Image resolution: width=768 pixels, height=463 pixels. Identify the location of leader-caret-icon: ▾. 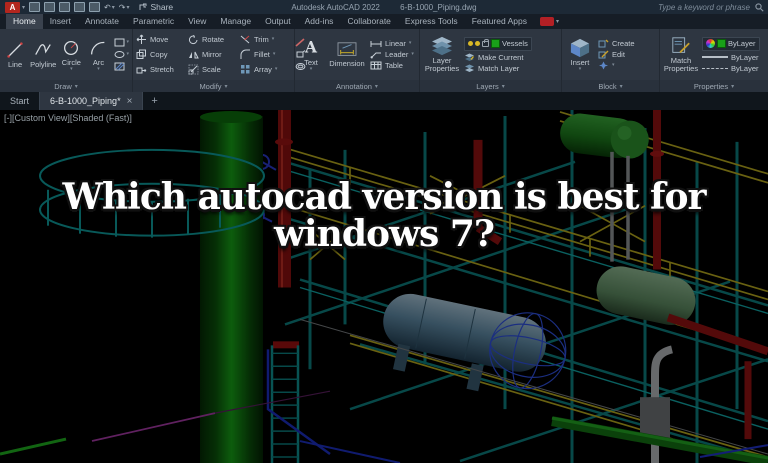
(412, 54).